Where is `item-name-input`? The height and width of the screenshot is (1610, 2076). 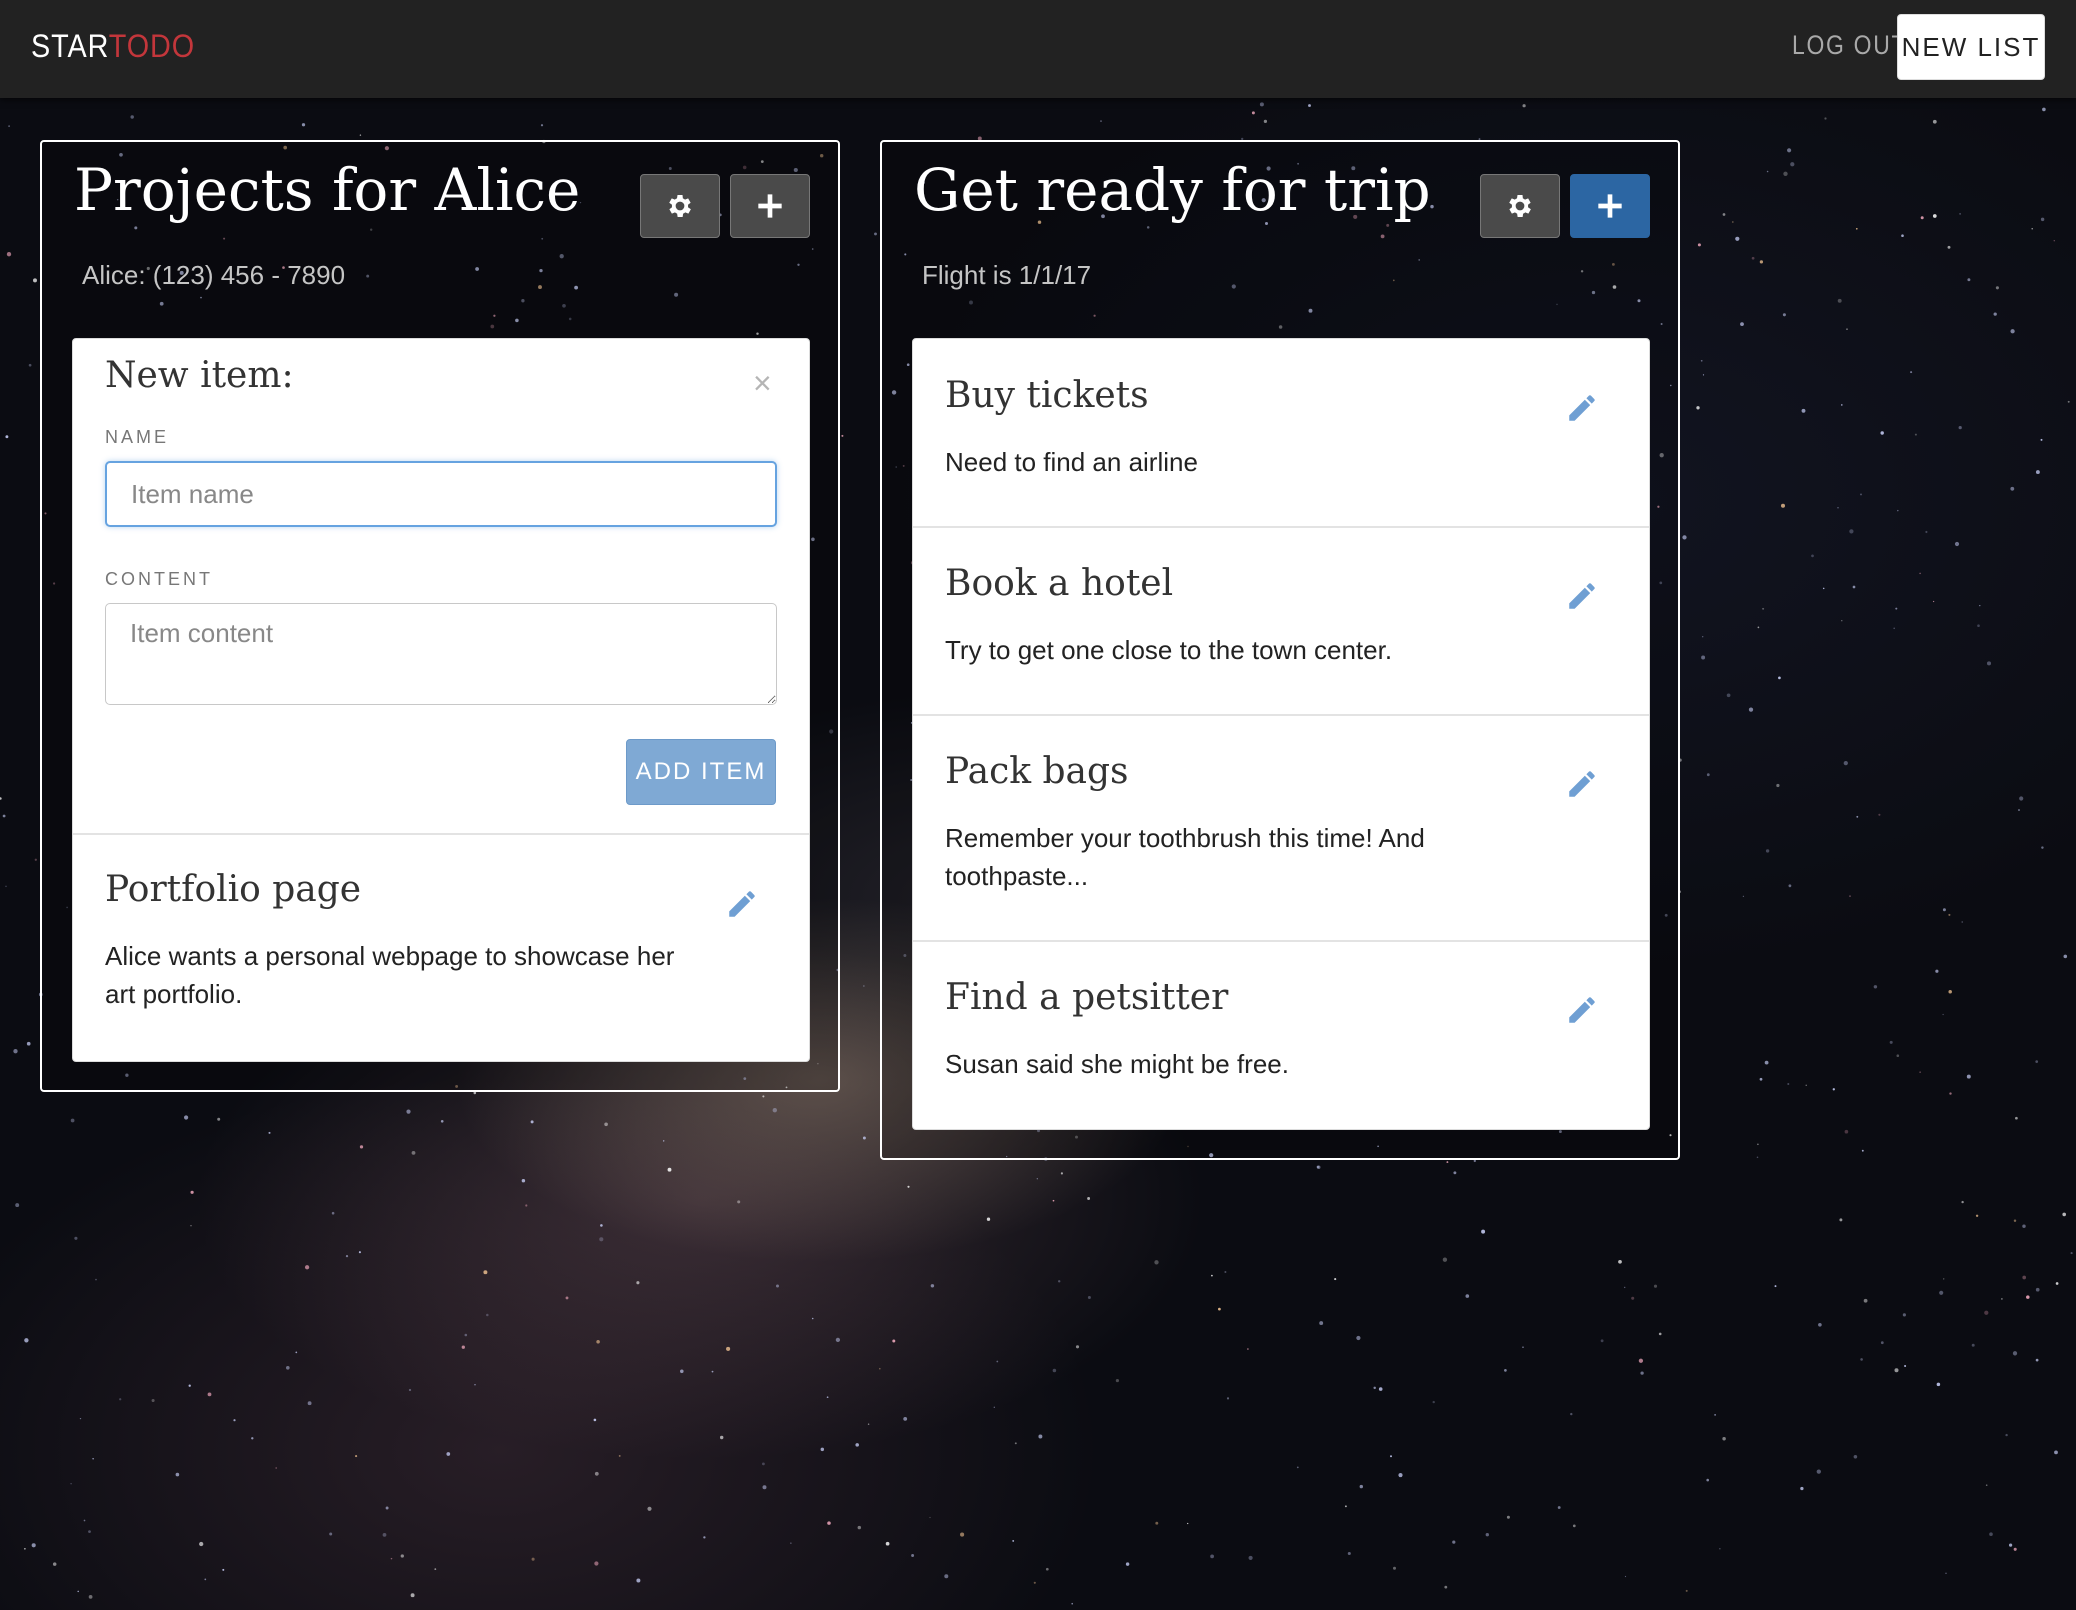 item-name-input is located at coordinates (441, 494).